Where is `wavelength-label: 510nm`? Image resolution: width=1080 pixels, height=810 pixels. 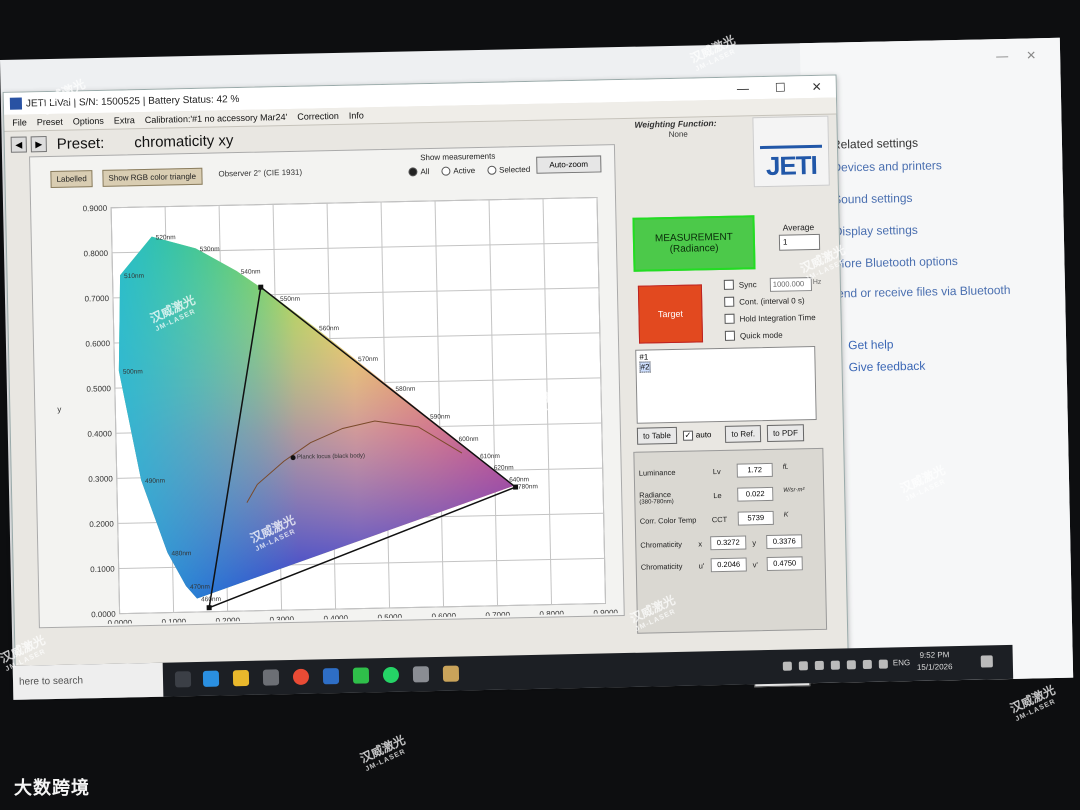 wavelength-label: 510nm is located at coordinates (134, 276).